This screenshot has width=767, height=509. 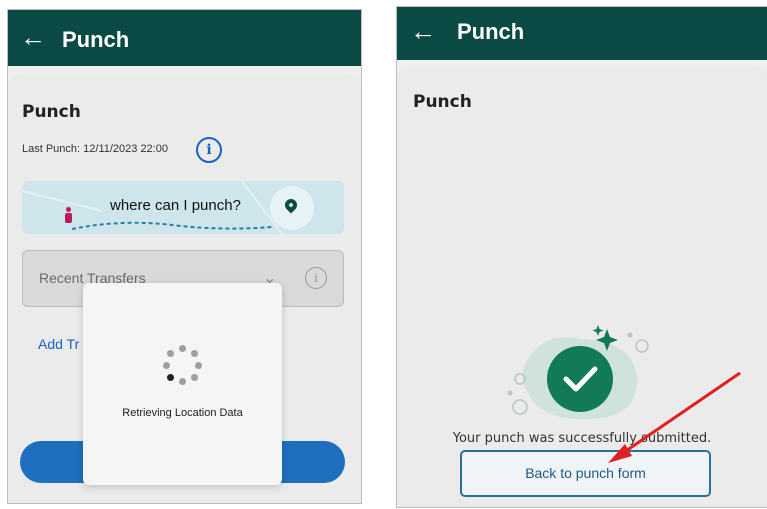 What do you see at coordinates (674, 417) in the screenshot?
I see `annotation-arrow` at bounding box center [674, 417].